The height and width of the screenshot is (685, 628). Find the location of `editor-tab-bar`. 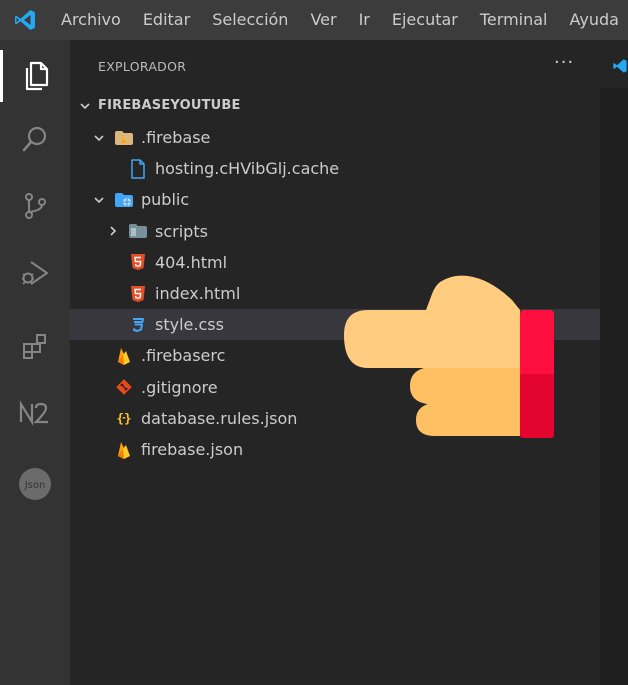

editor-tab-bar is located at coordinates (614, 64).